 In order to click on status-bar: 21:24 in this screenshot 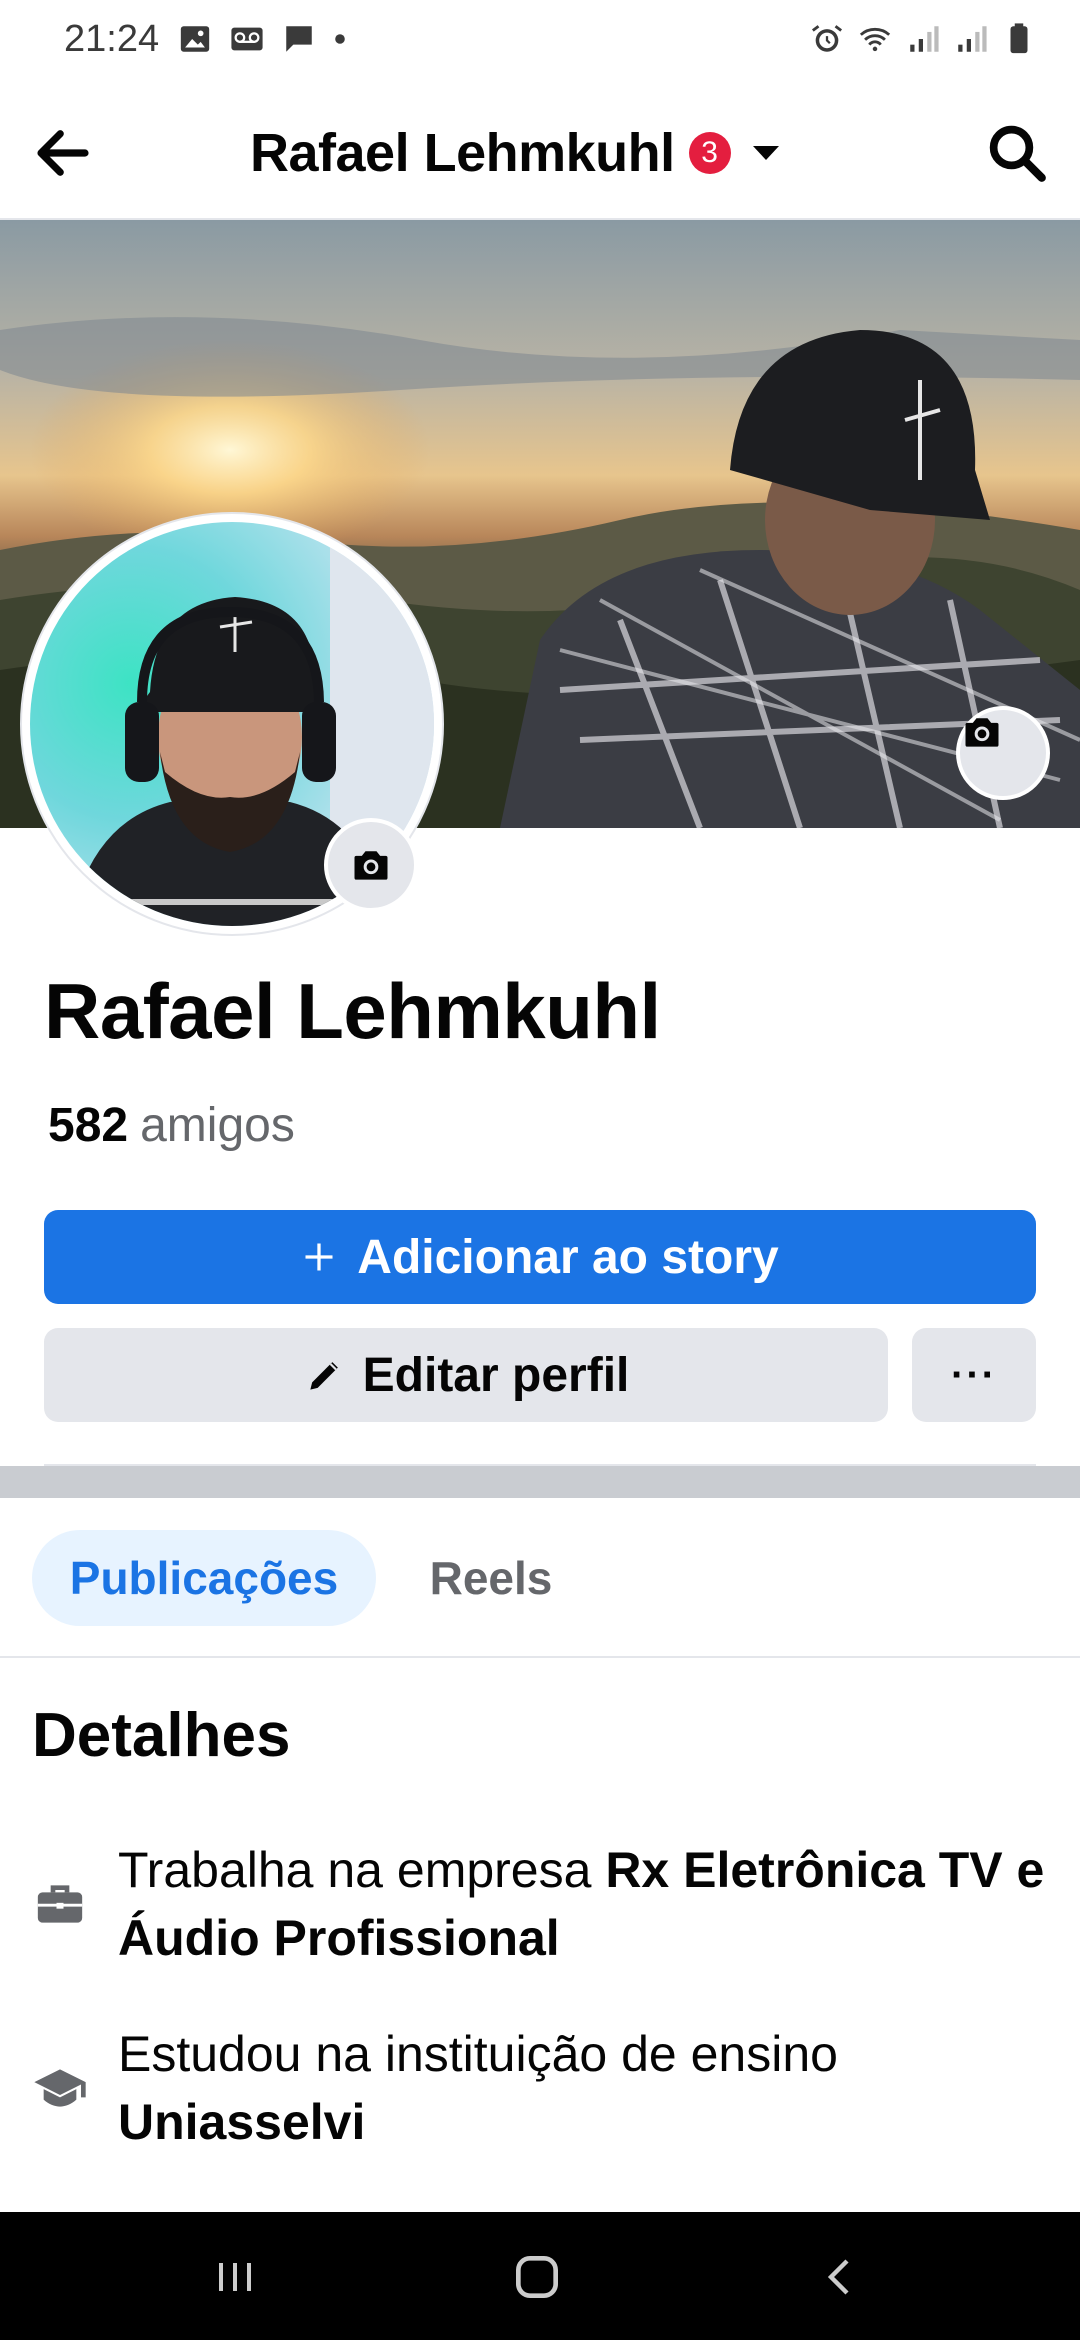, I will do `click(540, 42)`.